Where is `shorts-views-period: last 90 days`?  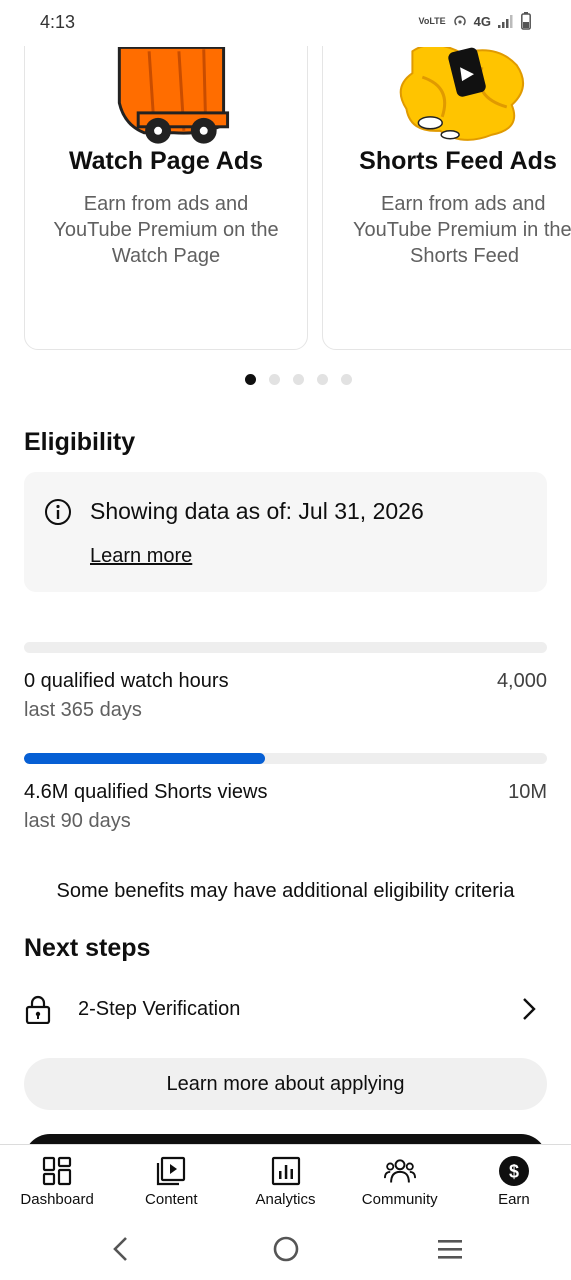 shorts-views-period: last 90 days is located at coordinates (77, 821).